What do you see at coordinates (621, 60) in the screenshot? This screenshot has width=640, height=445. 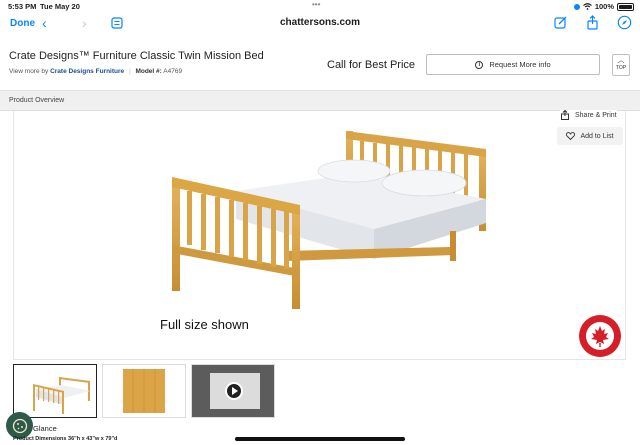 I see `chevron-up-icon: ︿` at bounding box center [621, 60].